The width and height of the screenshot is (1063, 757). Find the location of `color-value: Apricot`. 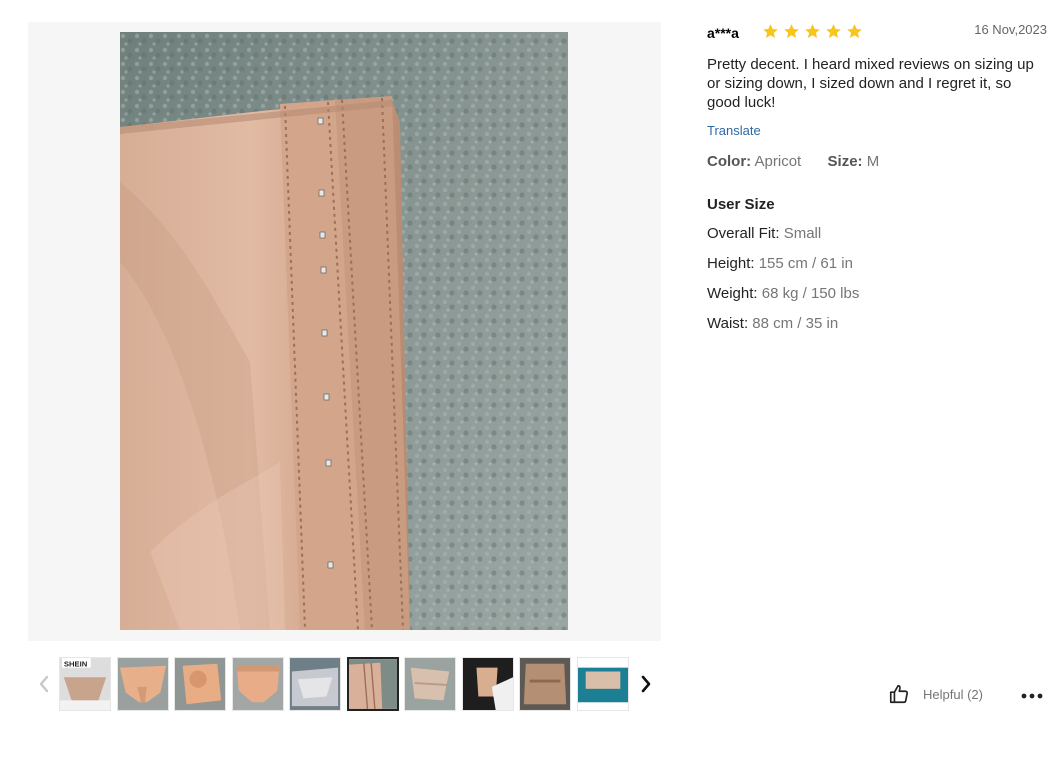

color-value: Apricot is located at coordinates (778, 161).